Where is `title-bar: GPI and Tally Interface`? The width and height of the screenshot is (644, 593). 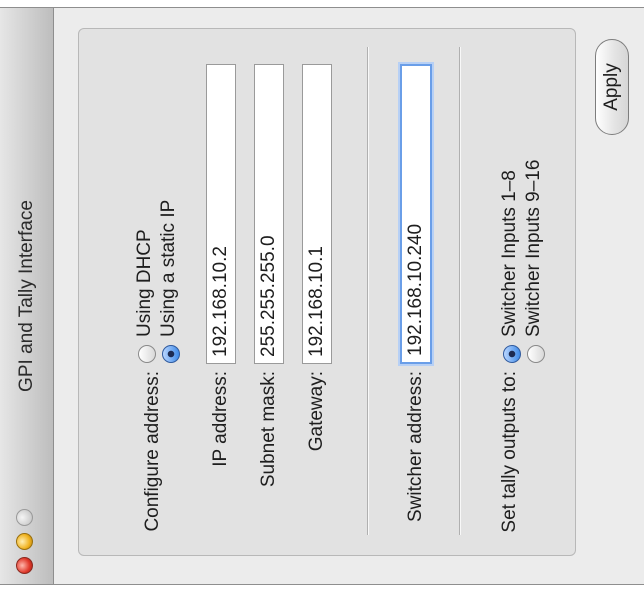 title-bar: GPI and Tally Interface is located at coordinates (27, 296).